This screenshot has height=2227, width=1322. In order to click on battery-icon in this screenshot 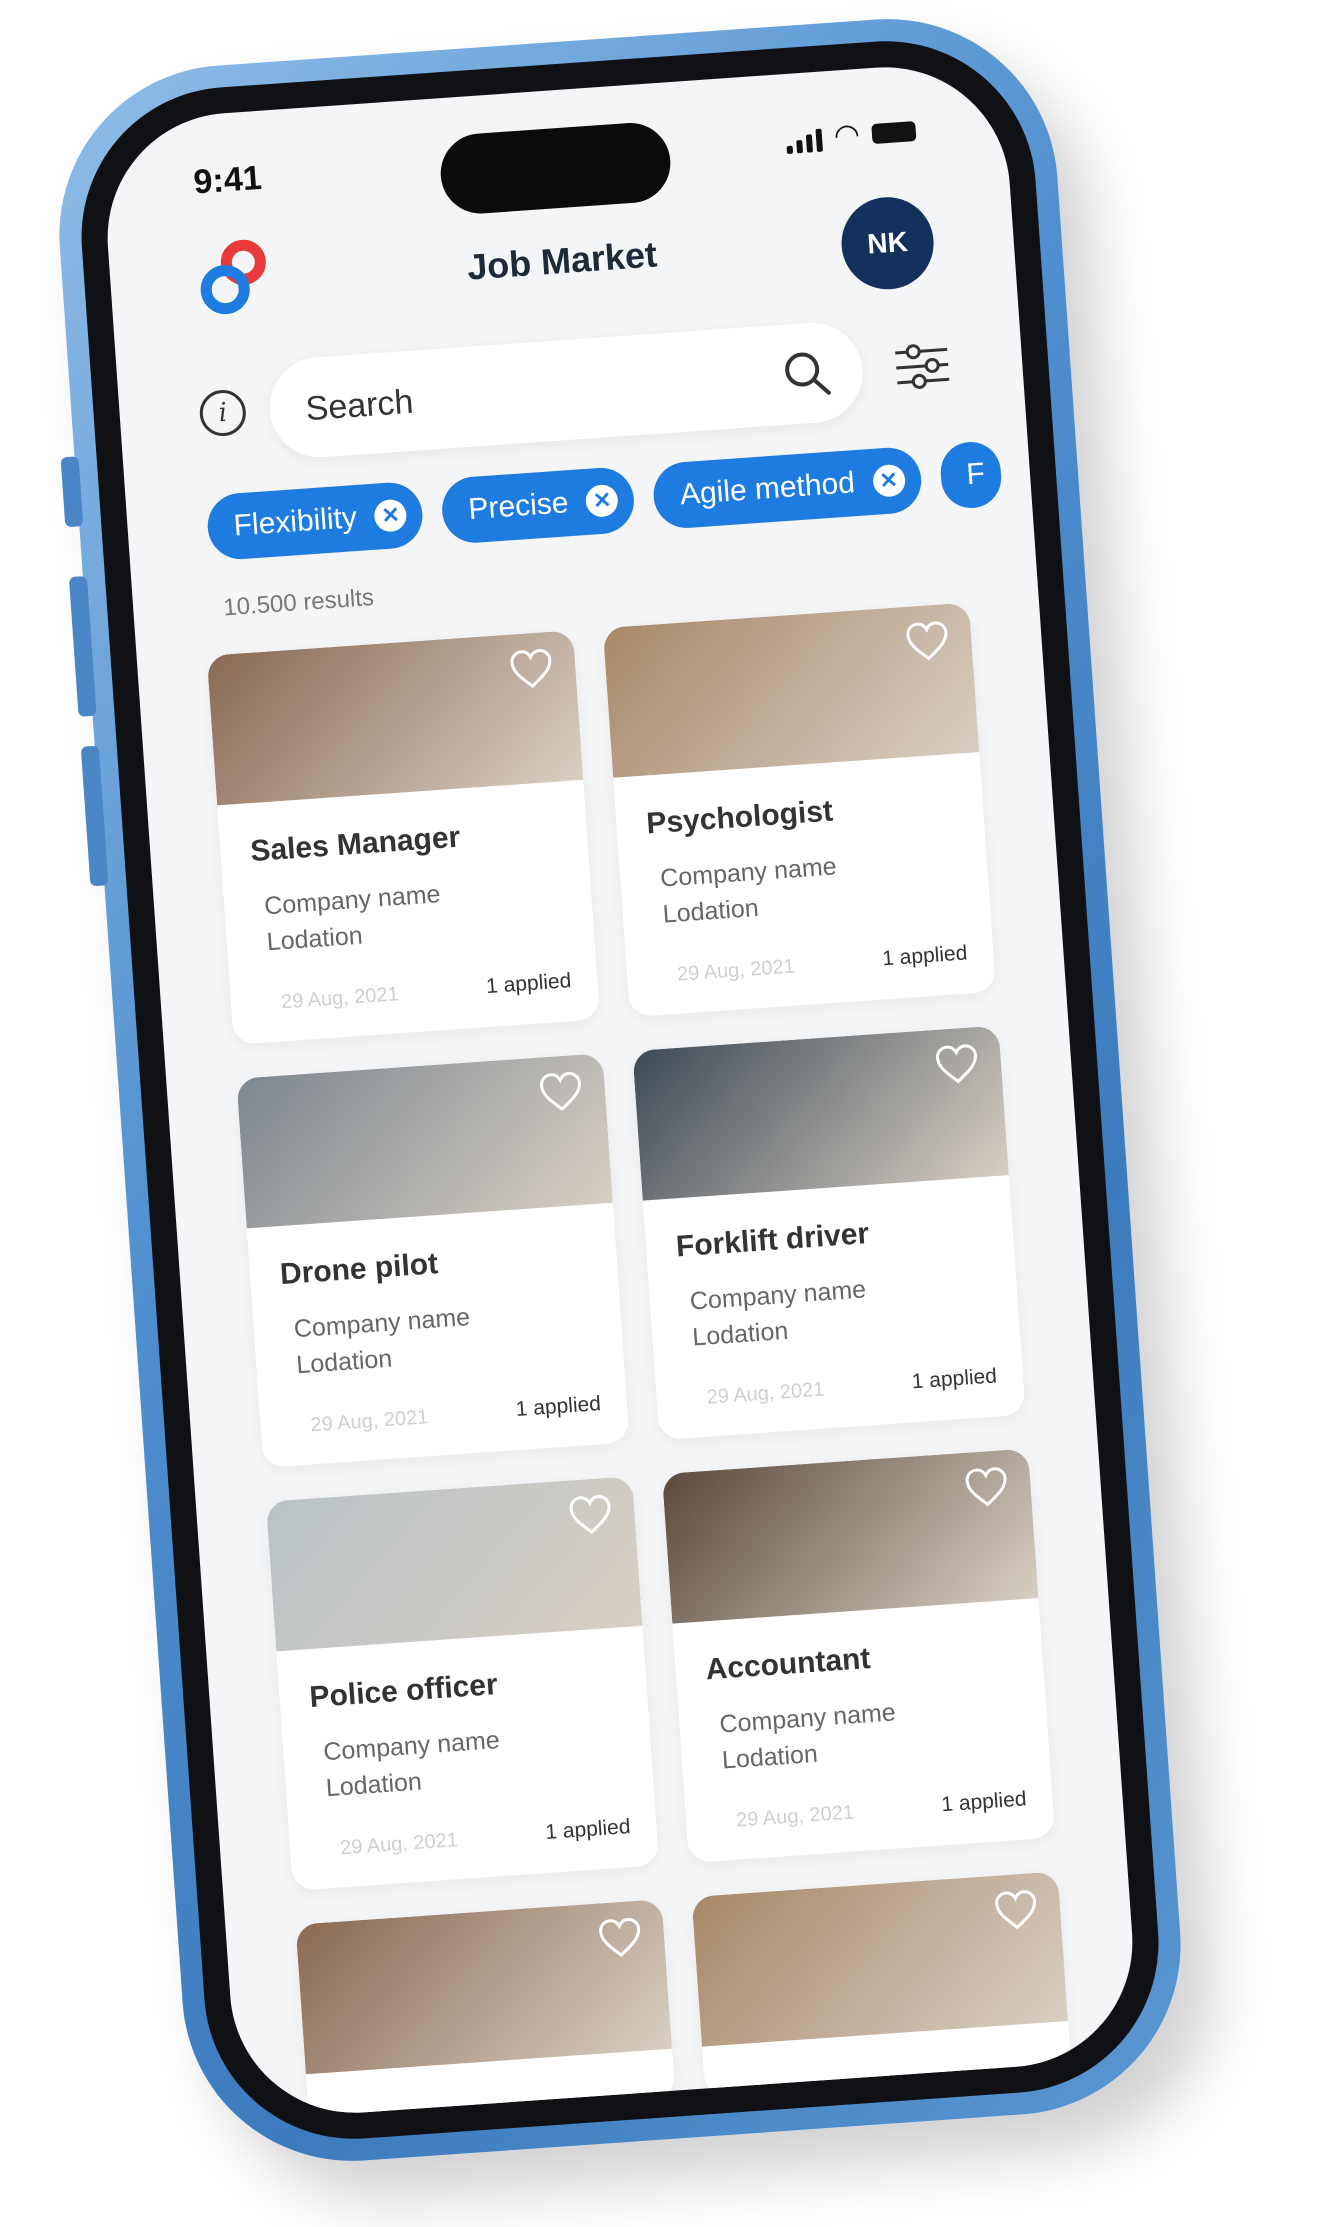, I will do `click(894, 133)`.